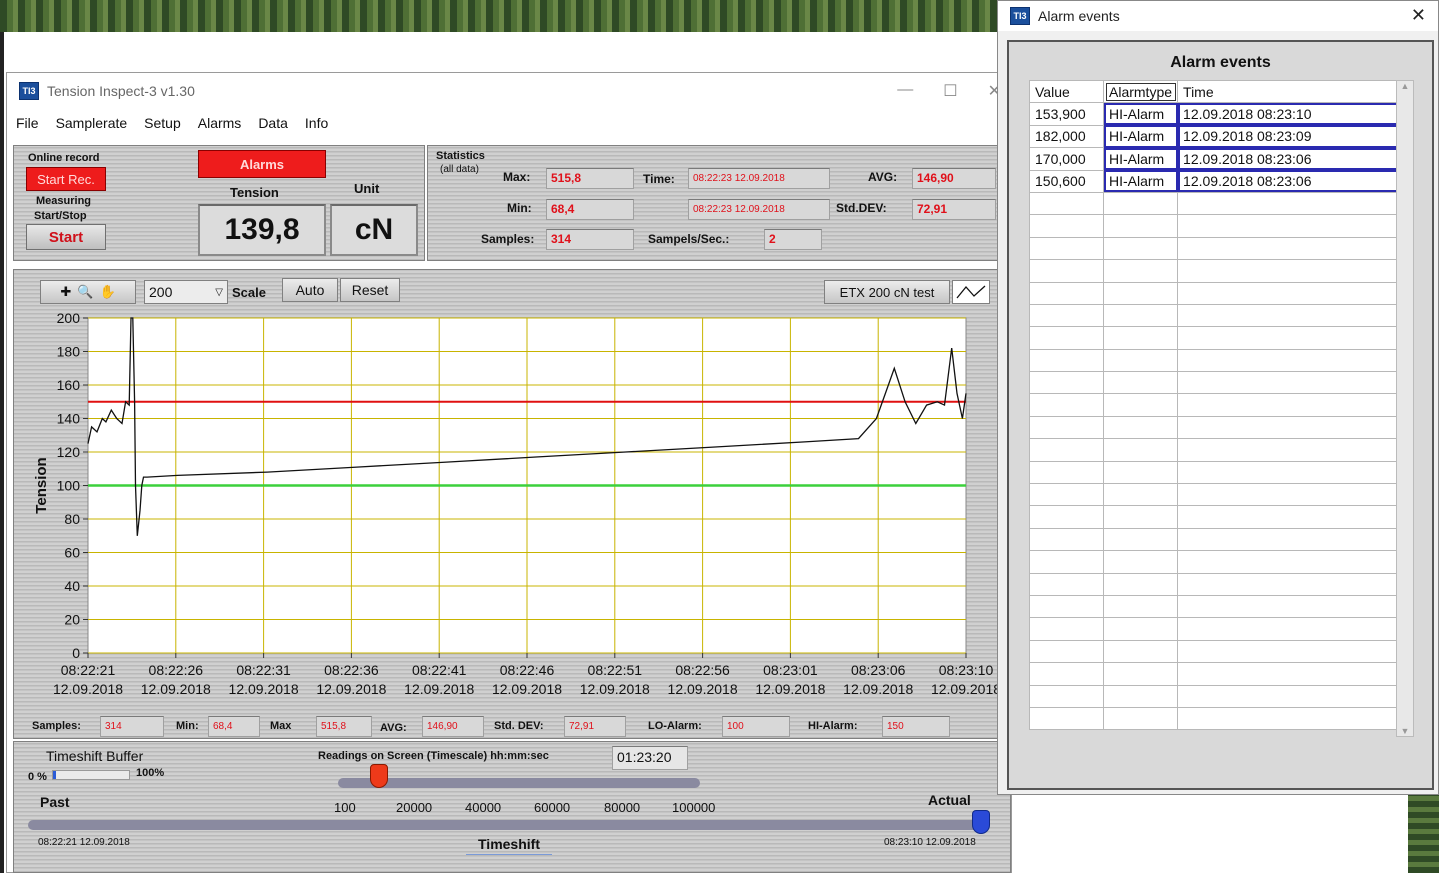 The image size is (1439, 873). I want to click on timeshift-buffer-fill, so click(54, 775).